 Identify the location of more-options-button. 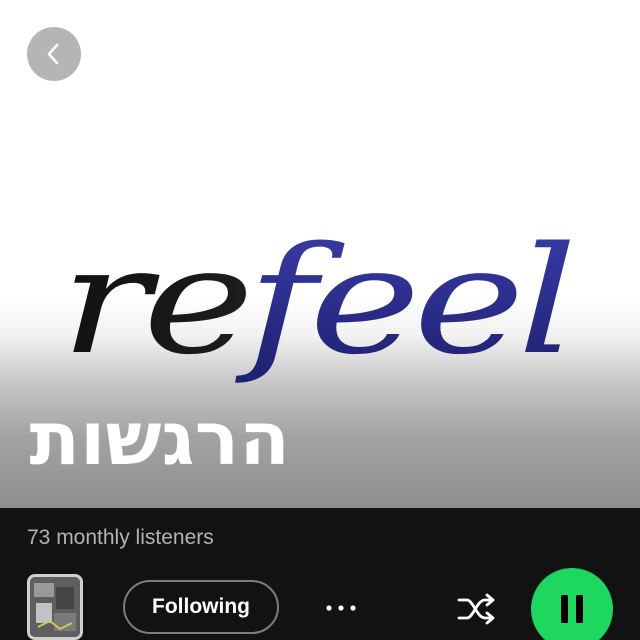
(341, 608).